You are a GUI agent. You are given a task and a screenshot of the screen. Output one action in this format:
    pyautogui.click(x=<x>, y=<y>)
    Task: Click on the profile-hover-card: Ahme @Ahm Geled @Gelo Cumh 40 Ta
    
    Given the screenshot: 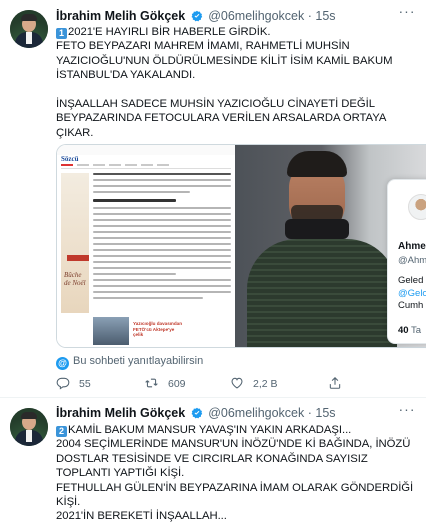 What is the action you would take?
    pyautogui.click(x=406, y=261)
    